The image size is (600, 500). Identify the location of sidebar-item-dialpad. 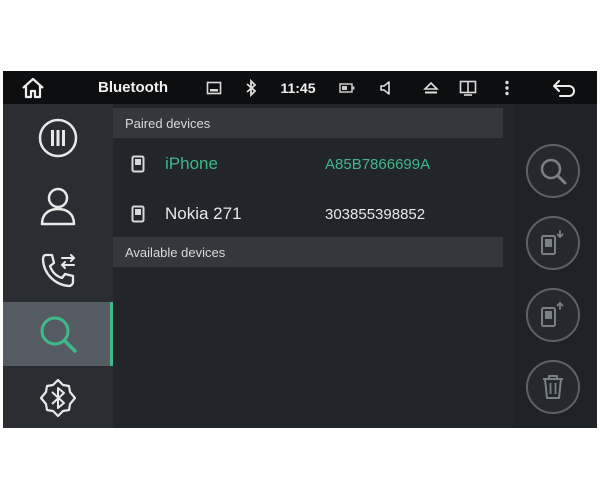
(58, 138).